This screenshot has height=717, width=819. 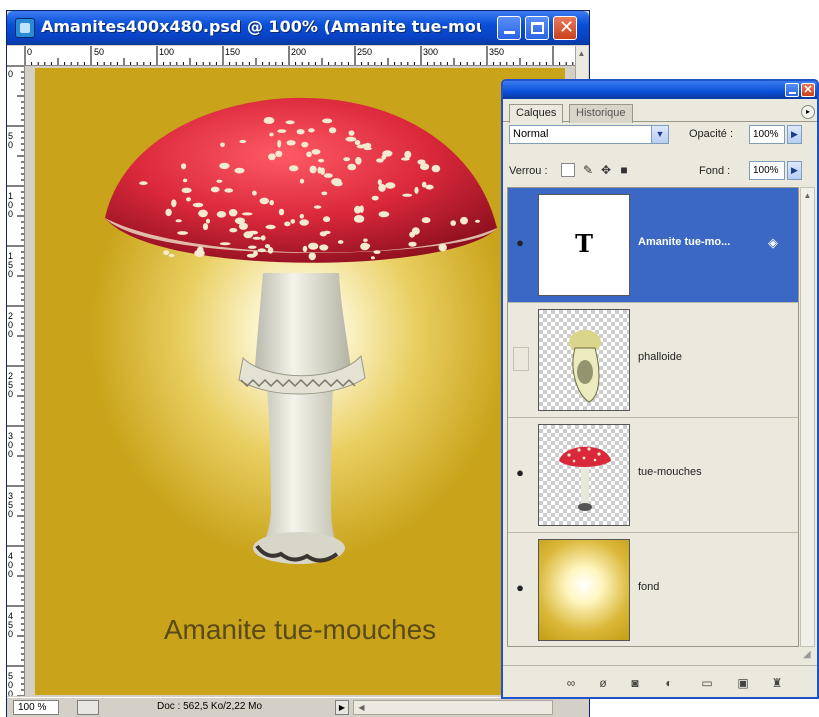 I want to click on layer-name: fond, so click(x=648, y=587).